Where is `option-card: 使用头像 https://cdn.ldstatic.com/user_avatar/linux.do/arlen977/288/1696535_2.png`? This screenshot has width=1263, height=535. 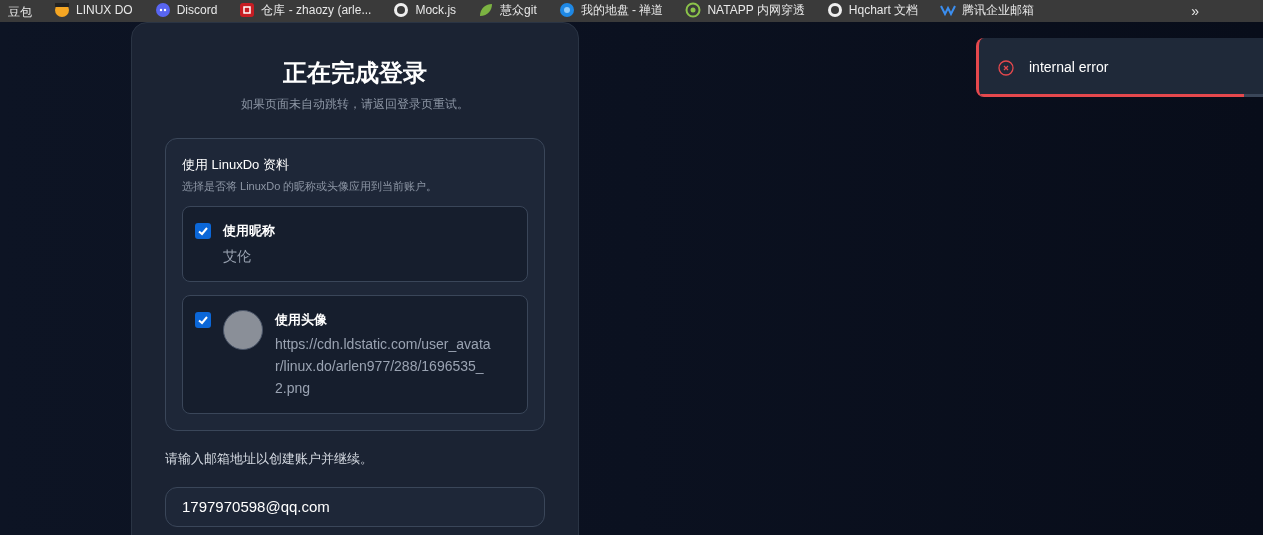
option-card: 使用头像 https://cdn.ldstatic.com/user_avatar/linux.do/arlen977/288/1696535_2.png is located at coordinates (355, 354).